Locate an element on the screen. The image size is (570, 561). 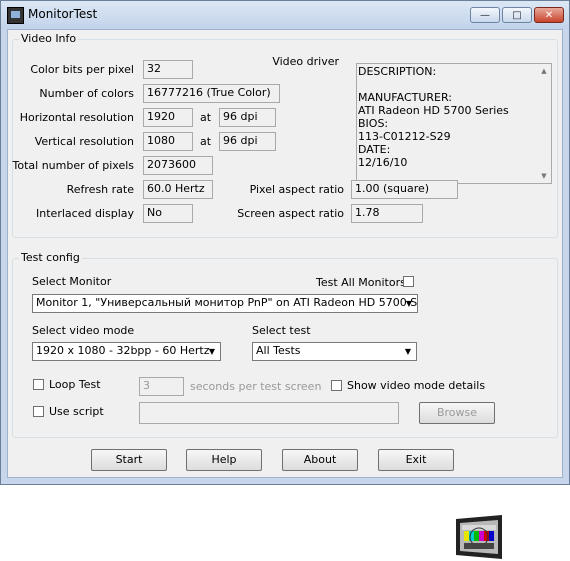
h-at-label: at is located at coordinates (206, 117).